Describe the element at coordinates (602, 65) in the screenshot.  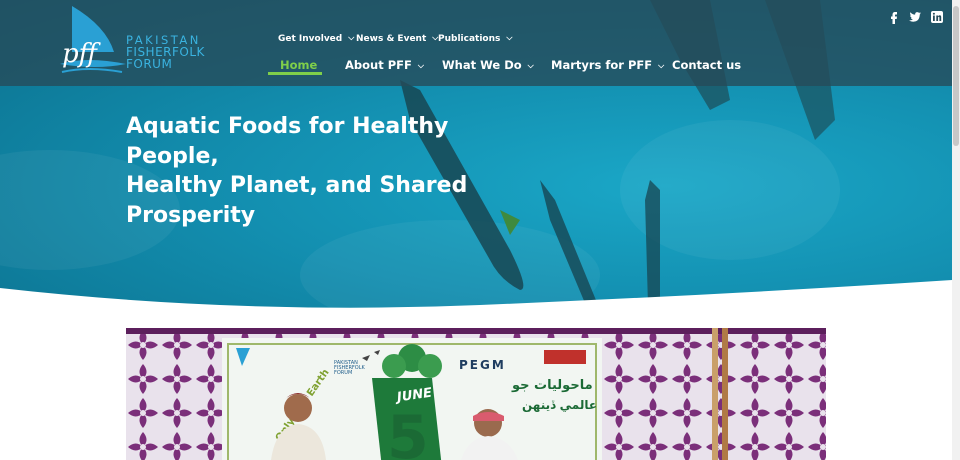
I see `nav-label: Martyrs for PFF` at that location.